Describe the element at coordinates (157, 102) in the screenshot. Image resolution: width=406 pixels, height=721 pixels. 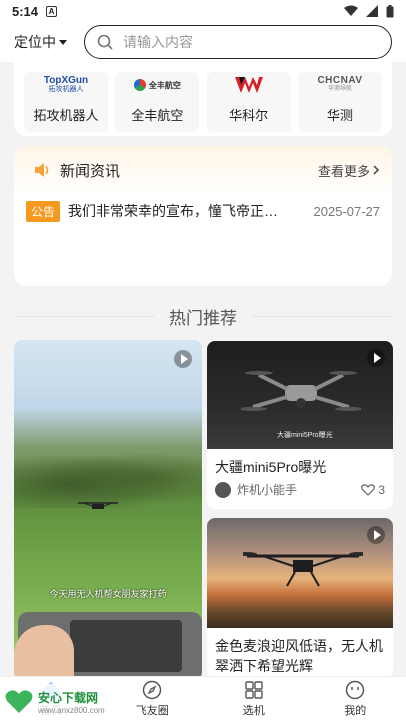
I see `brand-item-quanfeng: 全丰航空 全丰航空` at that location.